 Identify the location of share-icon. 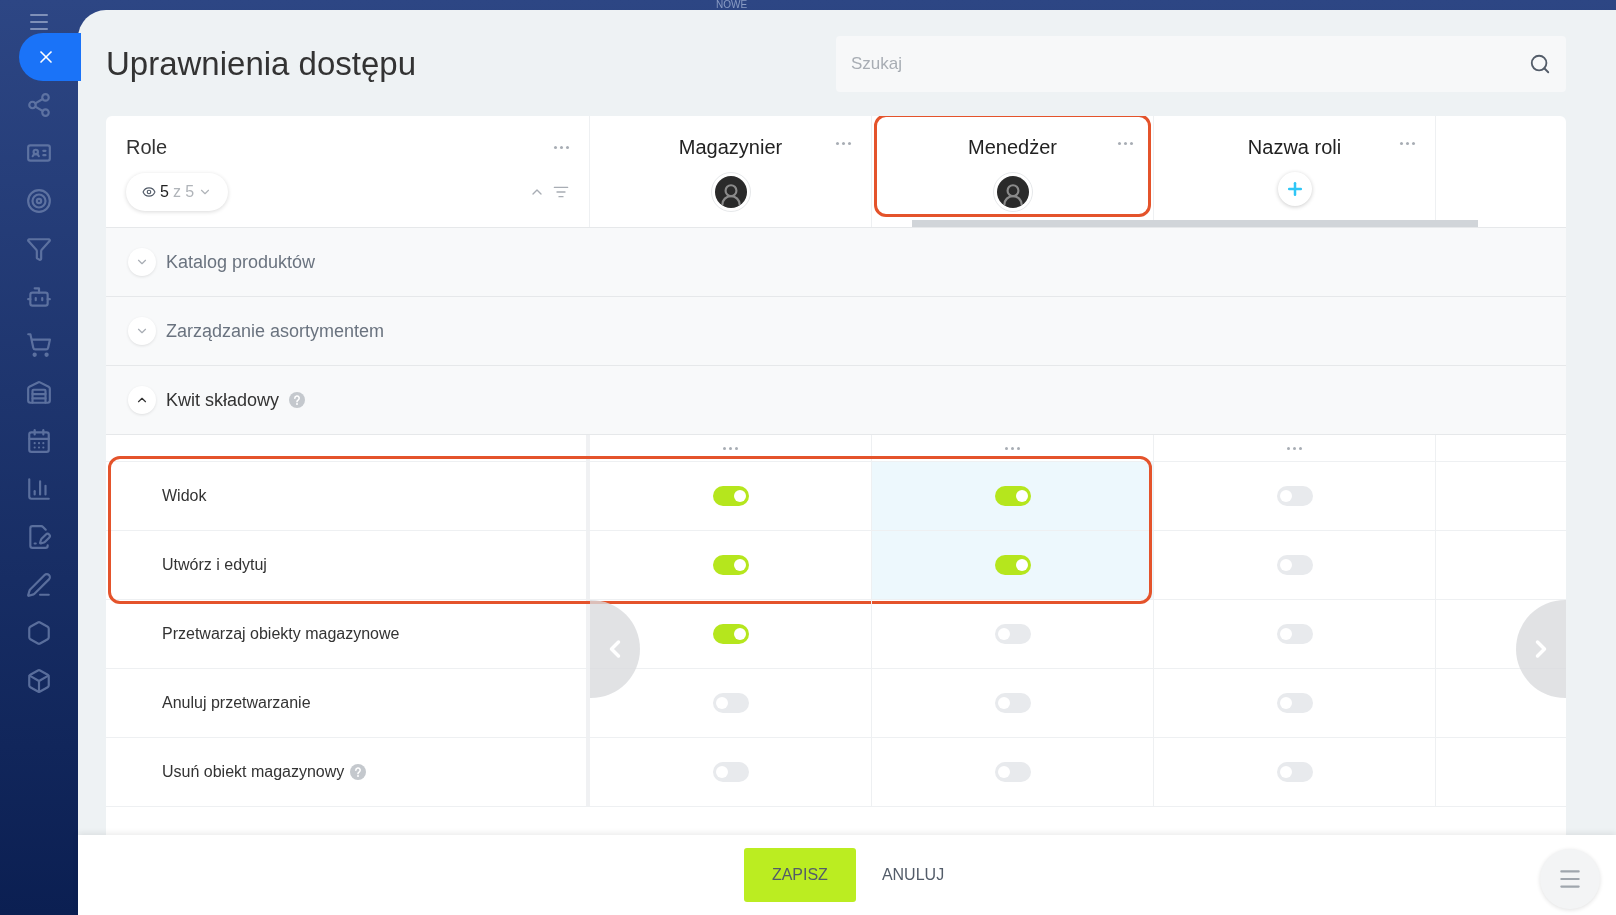
(39, 105).